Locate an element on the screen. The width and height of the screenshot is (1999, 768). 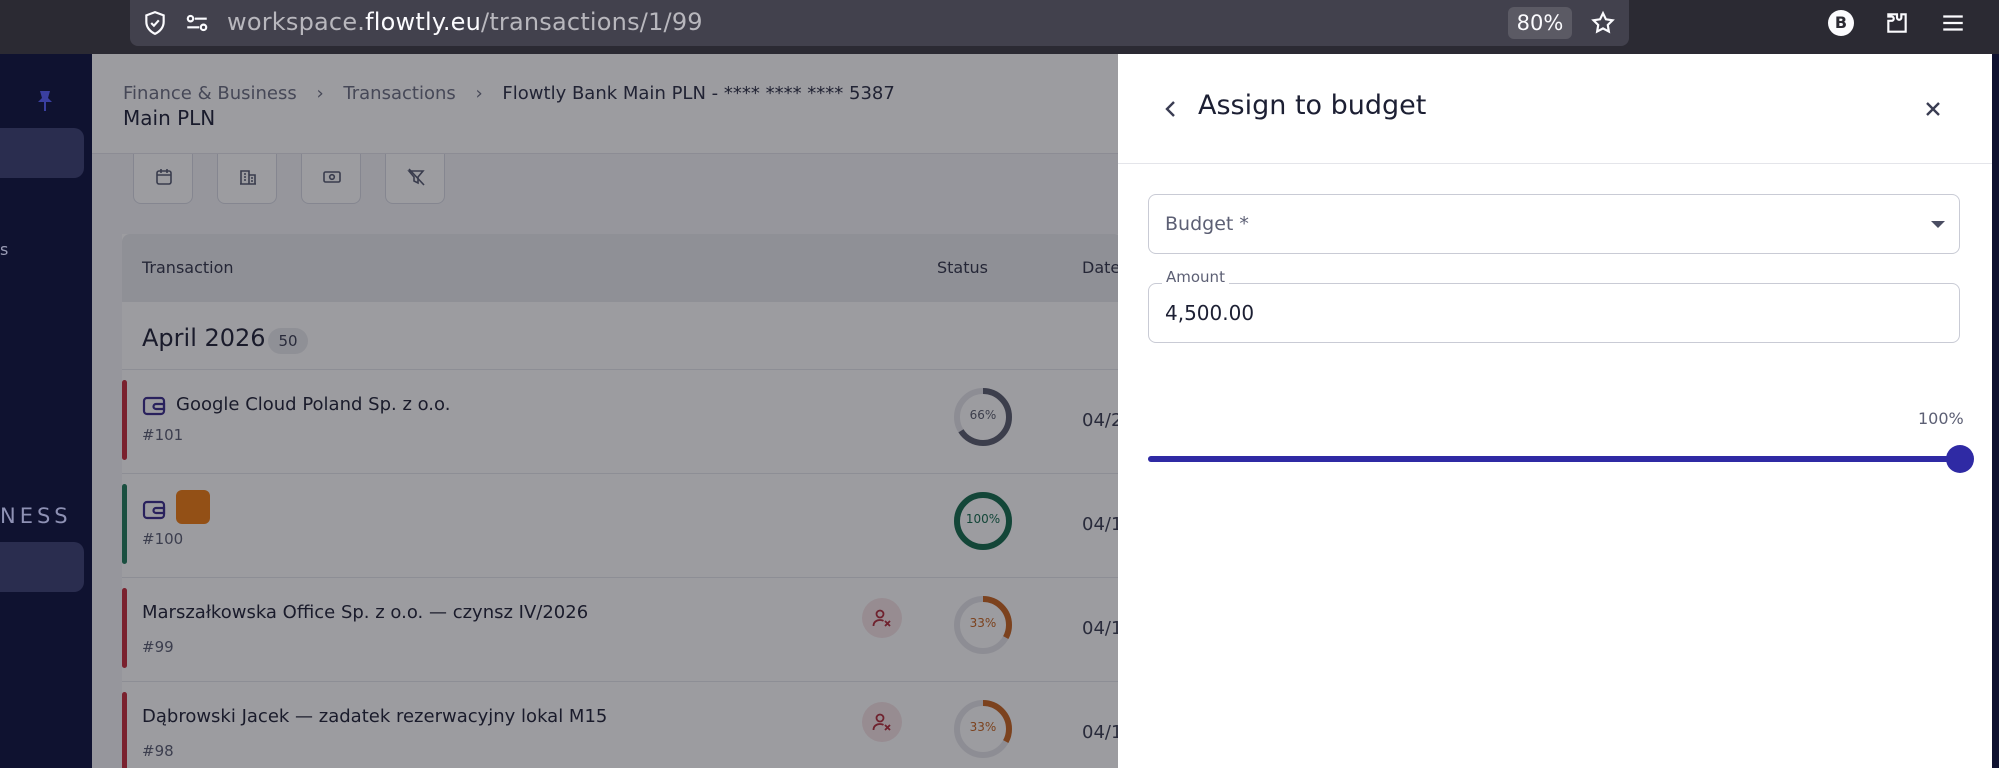
url-path: /transactions/1/99 is located at coordinates (592, 22).